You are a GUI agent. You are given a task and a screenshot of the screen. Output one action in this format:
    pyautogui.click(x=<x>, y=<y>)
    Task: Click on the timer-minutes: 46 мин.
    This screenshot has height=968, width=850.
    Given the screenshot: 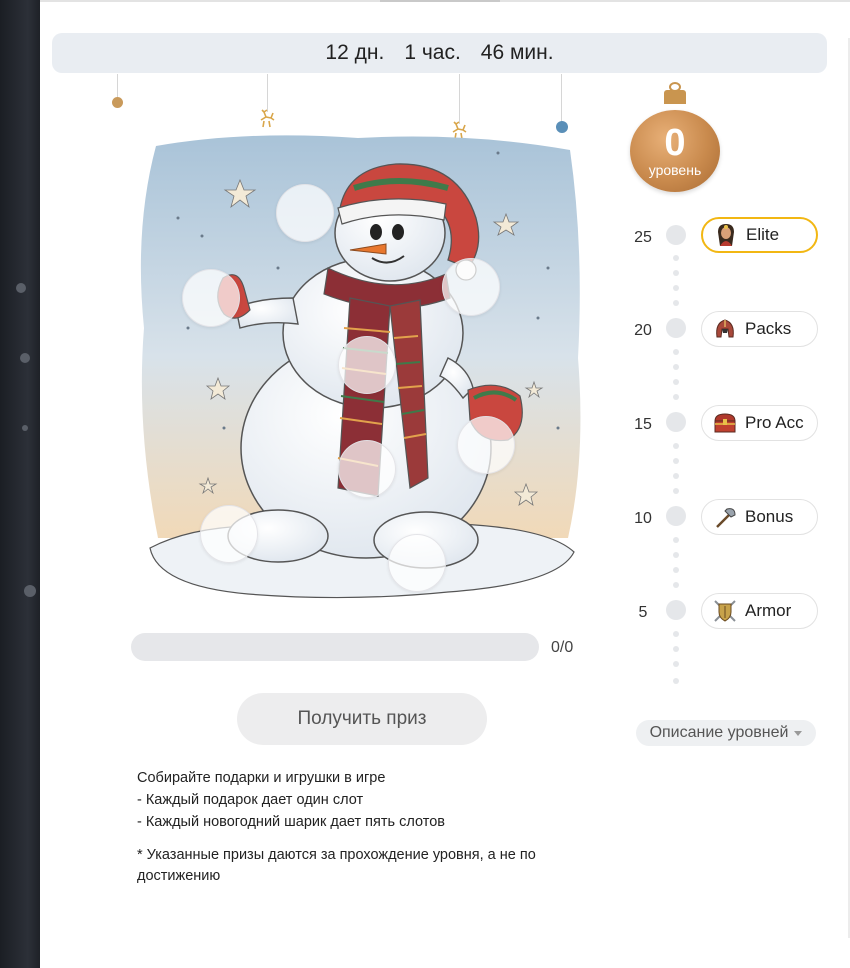 What is the action you would take?
    pyautogui.click(x=517, y=52)
    